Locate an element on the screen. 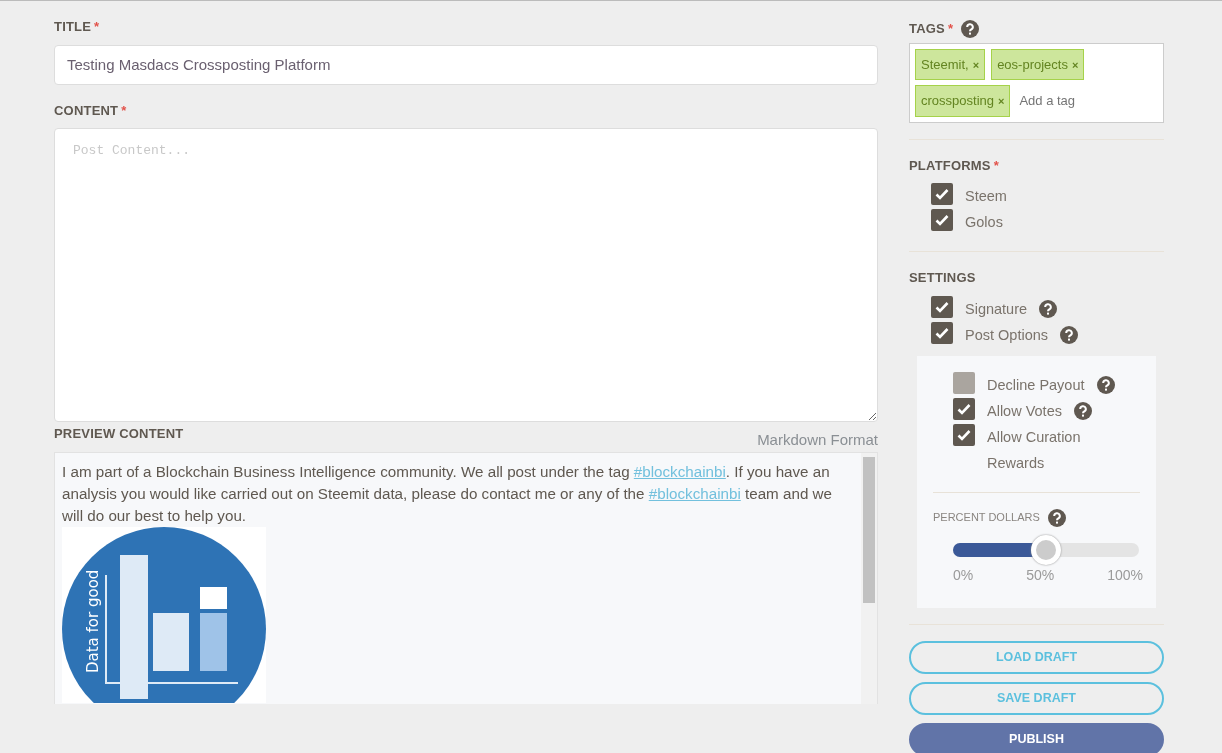  field-label: PREVIEW CONTENT is located at coordinates (119, 434).